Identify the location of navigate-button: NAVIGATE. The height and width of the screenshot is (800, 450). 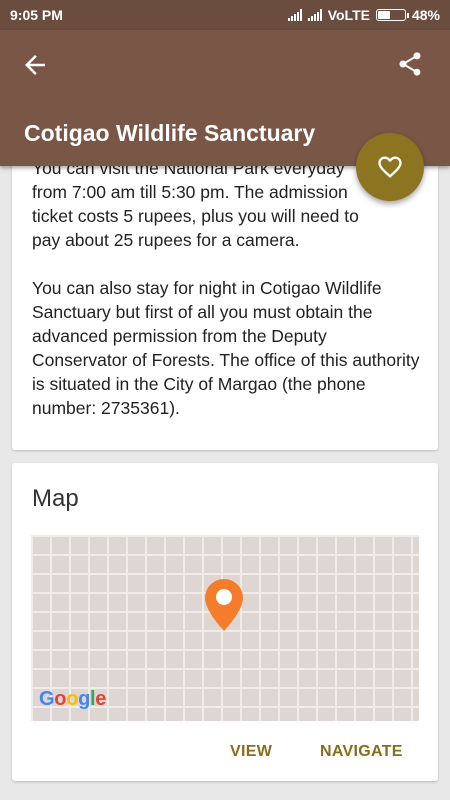
(361, 752).